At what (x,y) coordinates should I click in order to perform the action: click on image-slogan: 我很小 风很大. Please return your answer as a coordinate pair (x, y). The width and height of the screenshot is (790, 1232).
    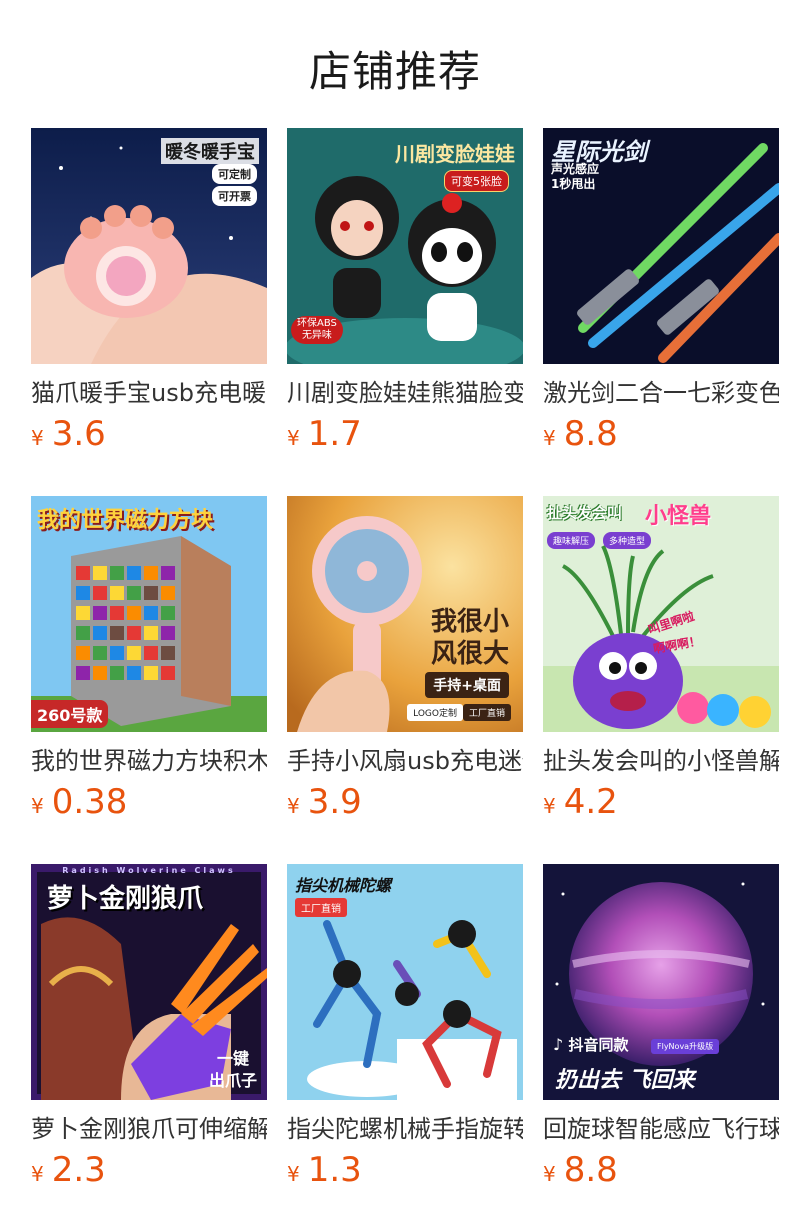
    Looking at the image, I should click on (470, 638).